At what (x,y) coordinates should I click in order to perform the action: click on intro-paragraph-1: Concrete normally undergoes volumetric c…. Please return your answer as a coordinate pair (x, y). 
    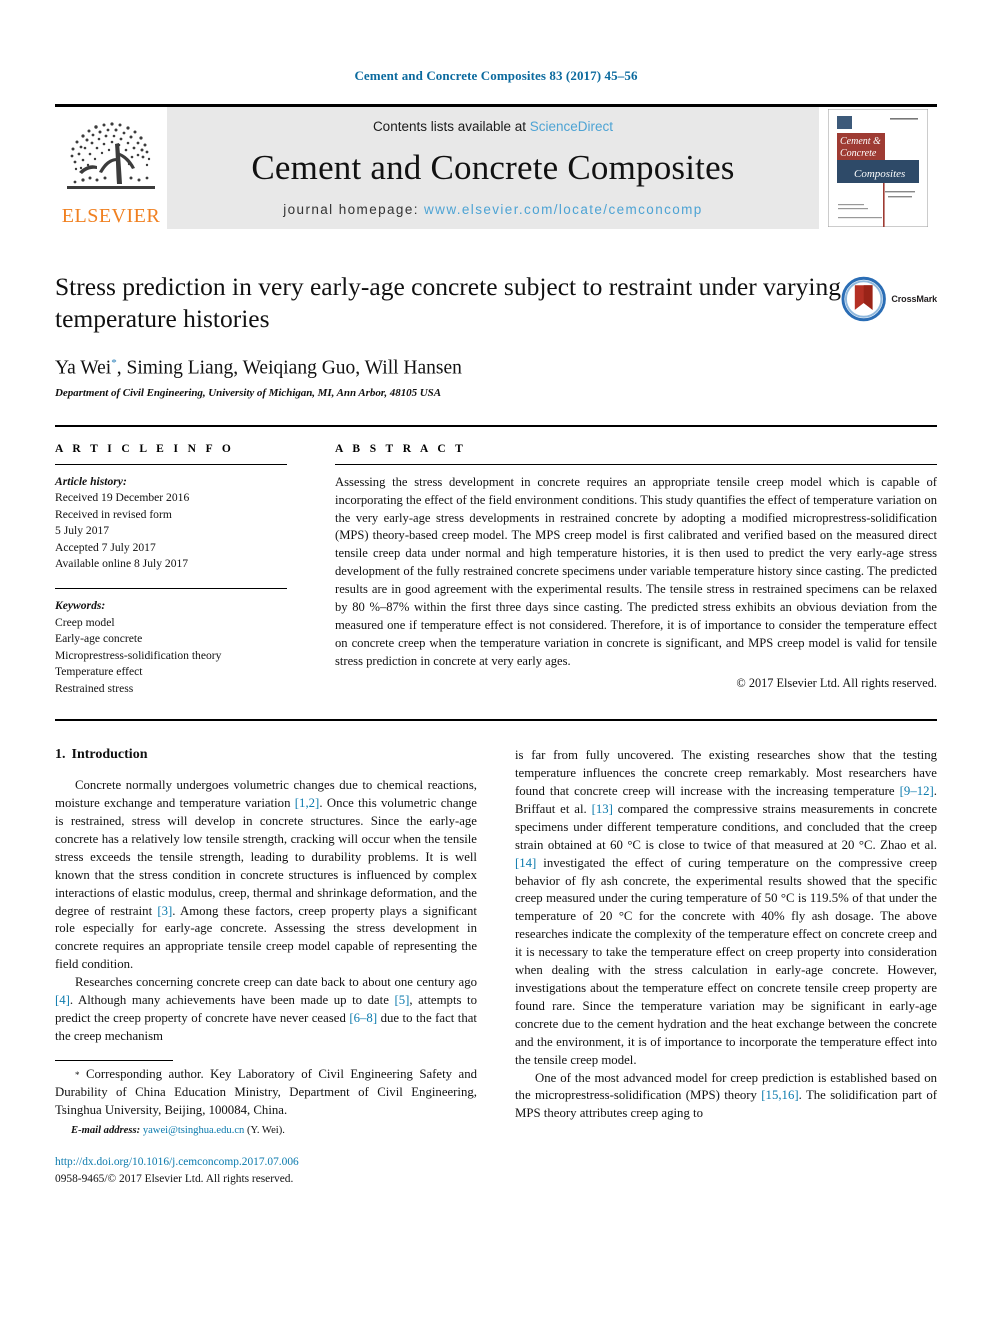
    Looking at the image, I should click on (266, 875).